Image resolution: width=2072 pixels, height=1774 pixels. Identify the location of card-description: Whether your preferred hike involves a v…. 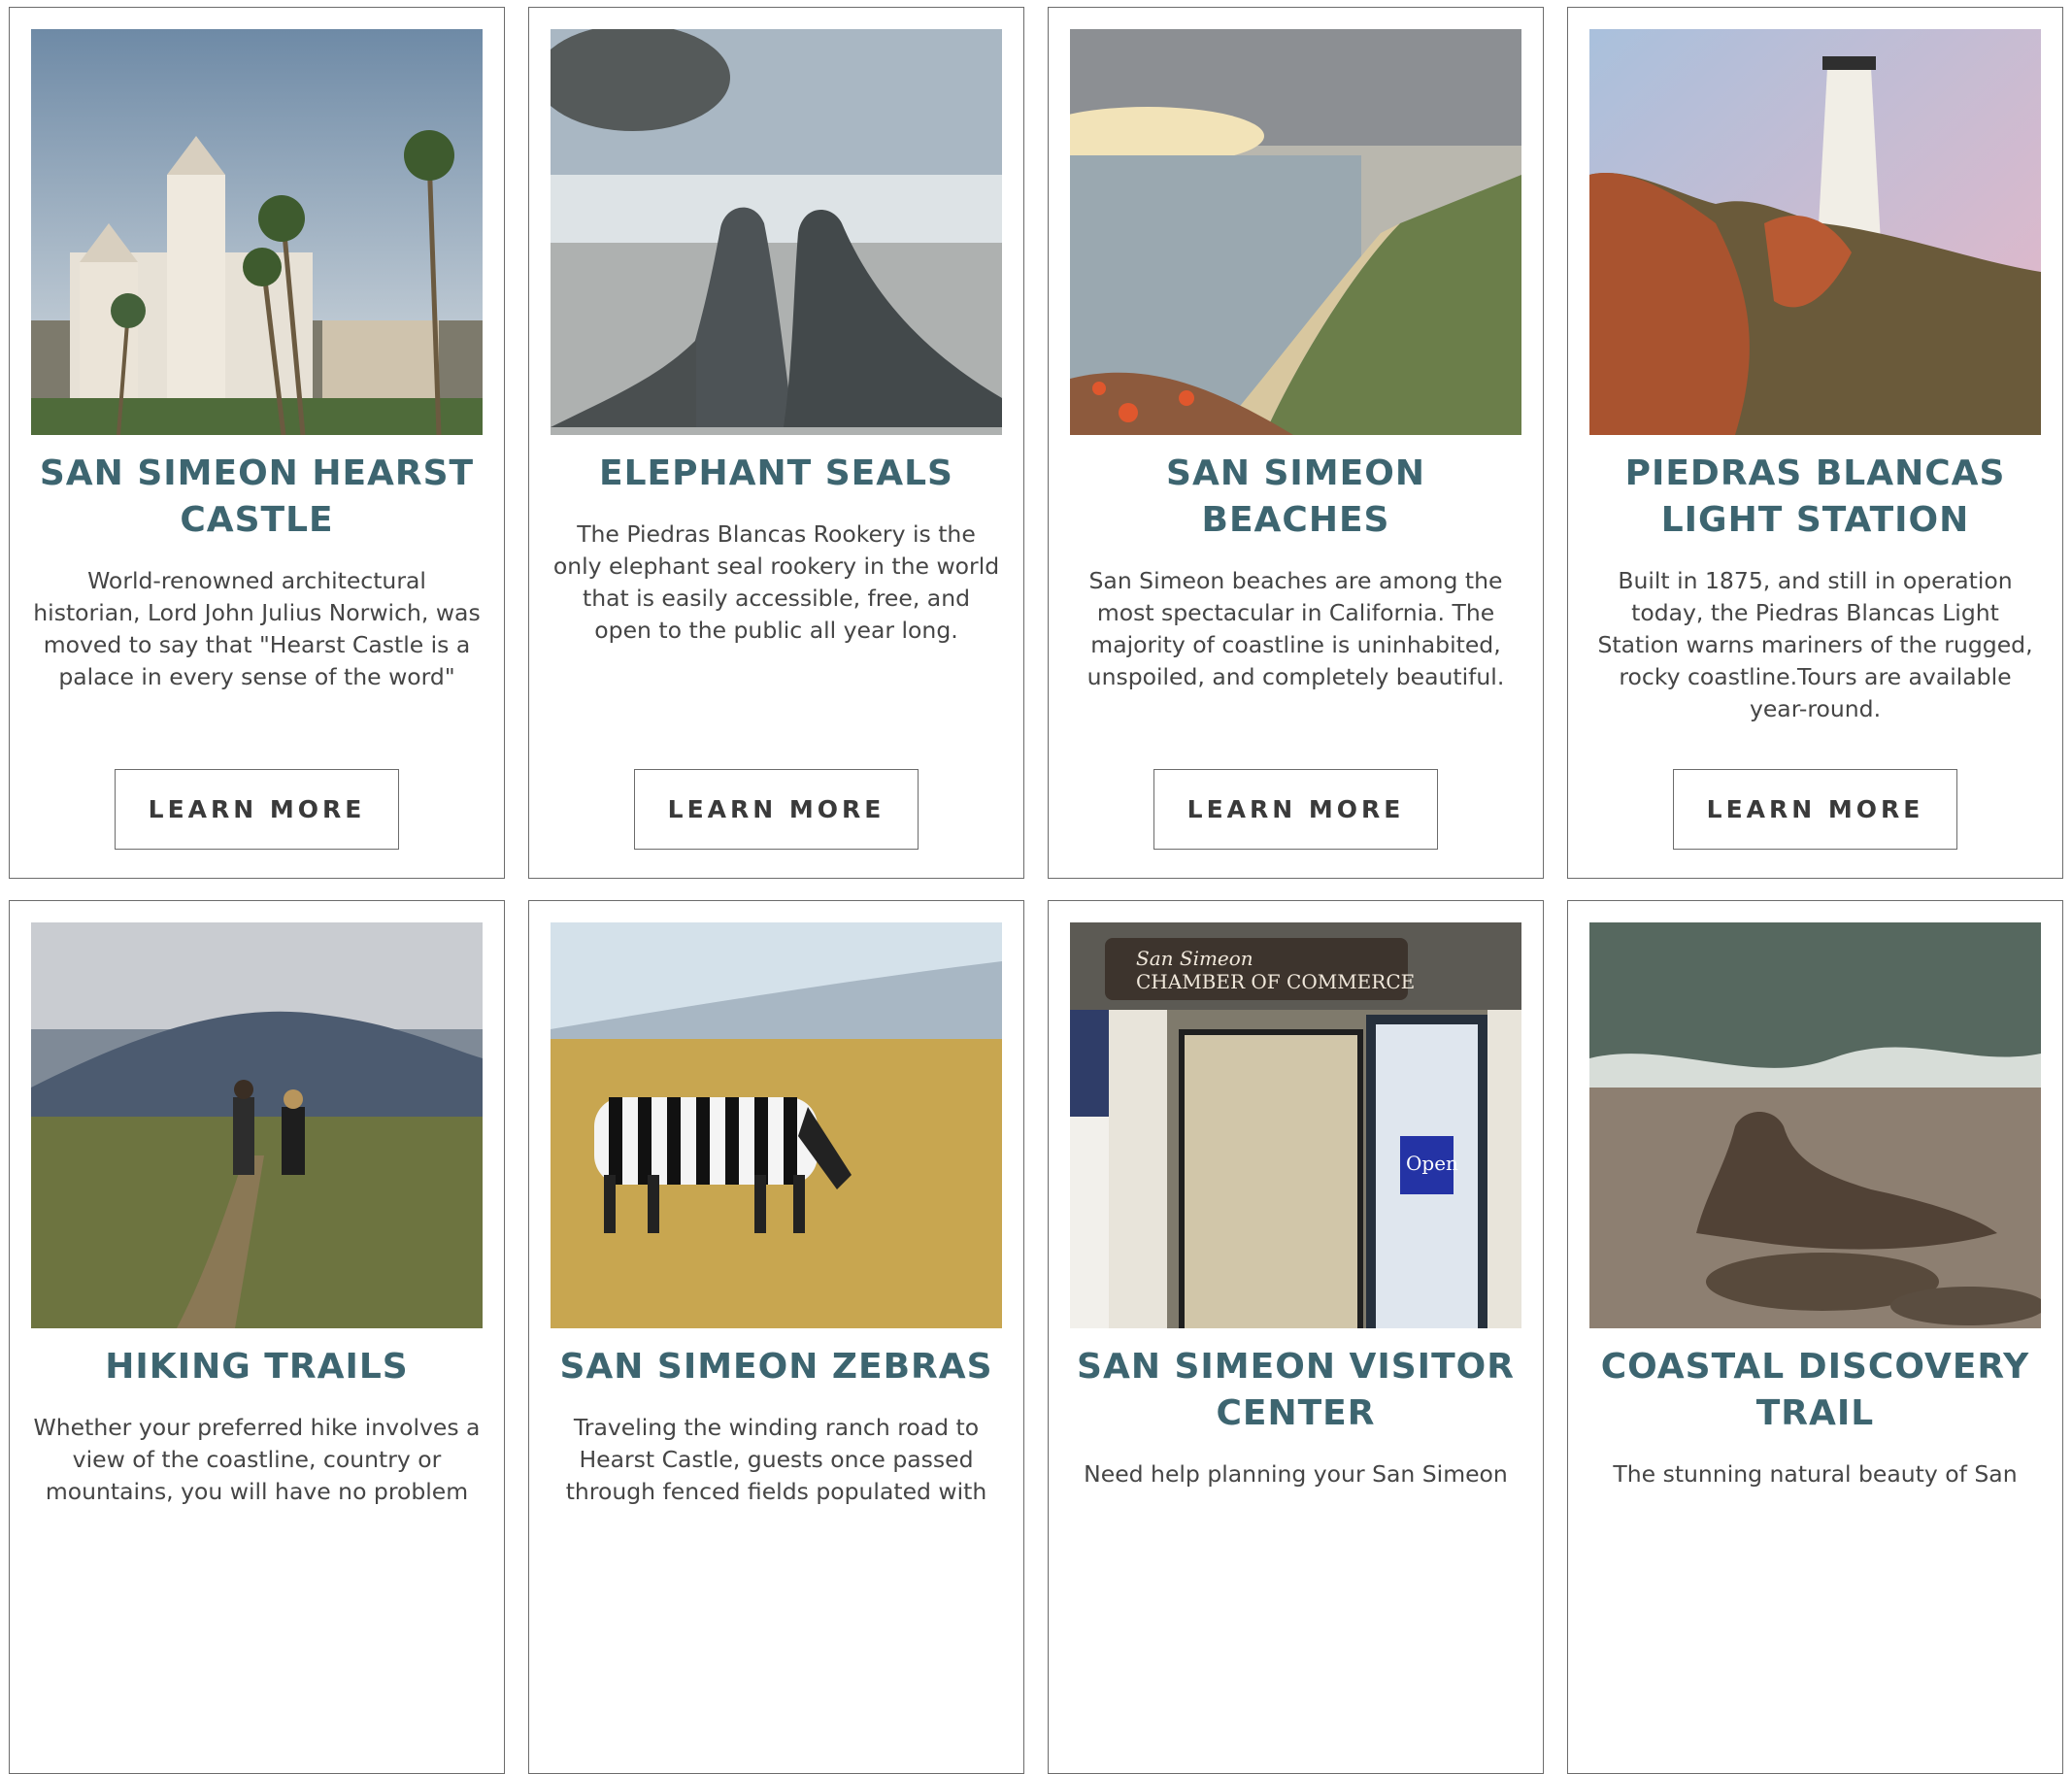
(257, 1459).